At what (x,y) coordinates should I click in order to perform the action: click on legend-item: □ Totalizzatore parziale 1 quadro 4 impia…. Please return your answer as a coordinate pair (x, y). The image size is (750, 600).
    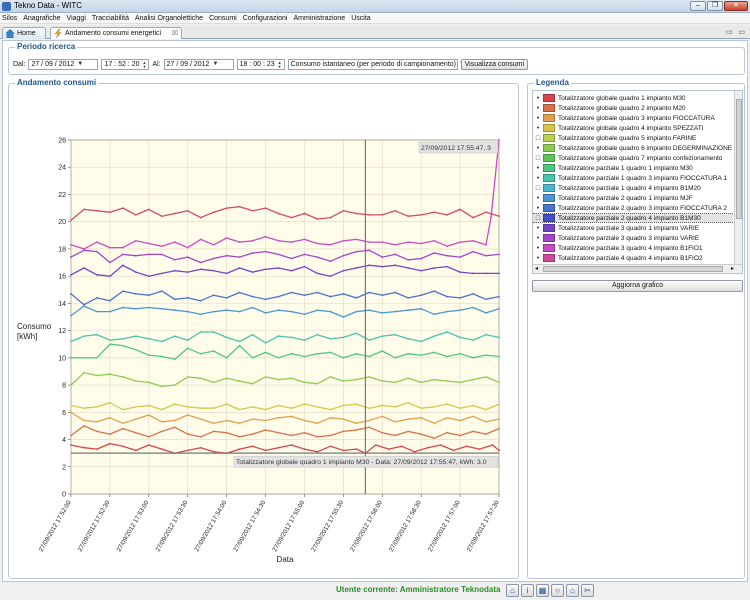
    Looking at the image, I should click on (633, 188).